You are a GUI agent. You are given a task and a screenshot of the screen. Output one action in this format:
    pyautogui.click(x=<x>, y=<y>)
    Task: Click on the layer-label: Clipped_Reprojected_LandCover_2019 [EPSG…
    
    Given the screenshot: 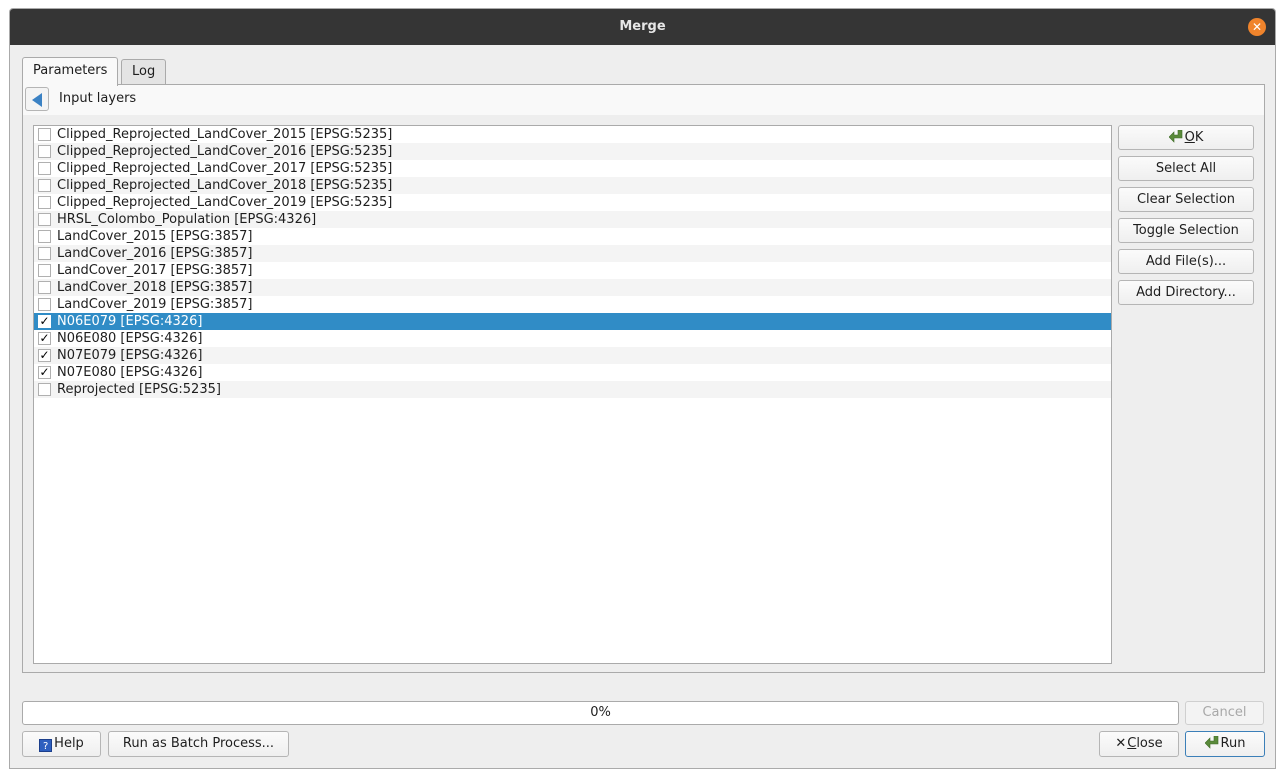 What is the action you would take?
    pyautogui.click(x=225, y=202)
    